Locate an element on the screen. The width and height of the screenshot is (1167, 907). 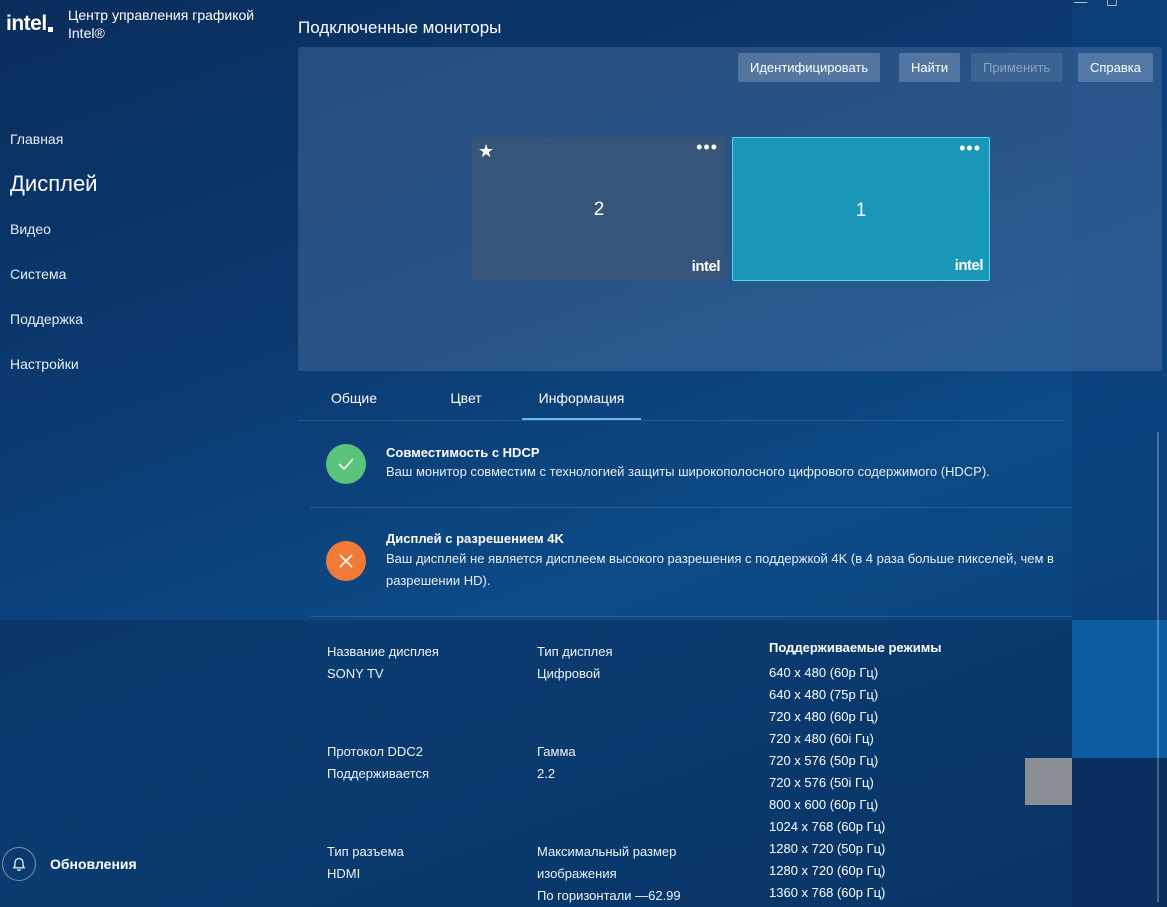
minimize-icon: — is located at coordinates (1080, 4).